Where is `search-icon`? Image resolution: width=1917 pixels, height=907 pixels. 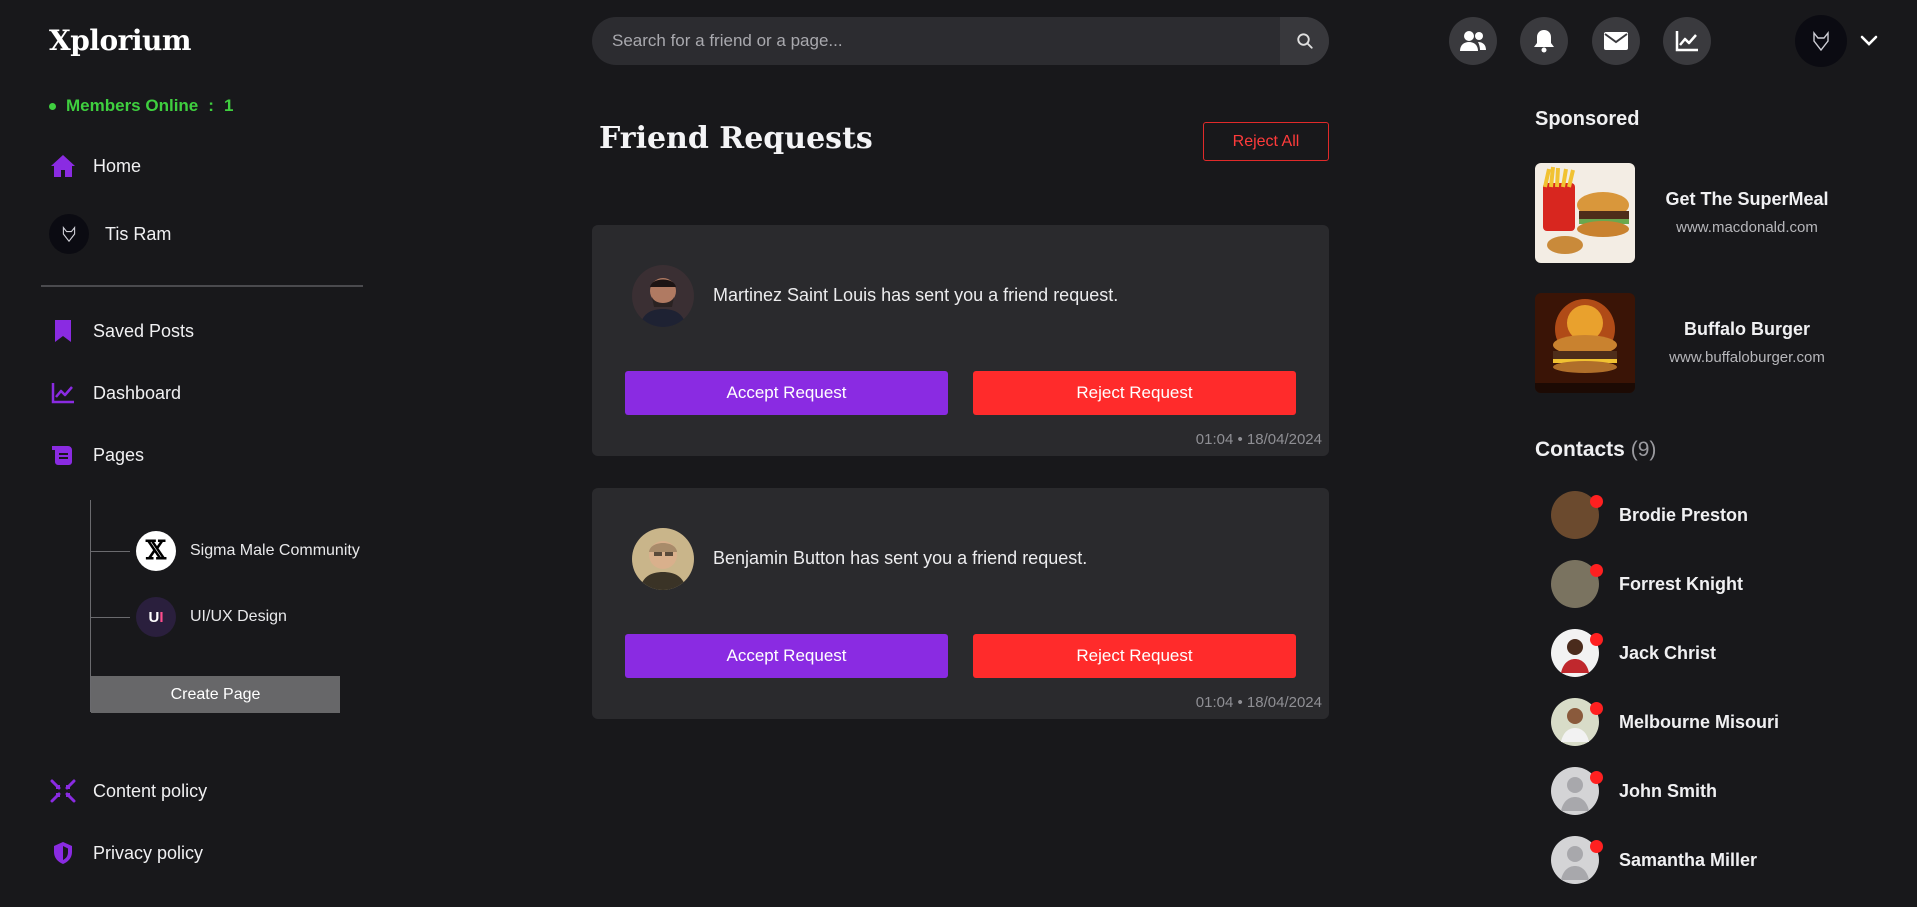 search-icon is located at coordinates (1304, 41).